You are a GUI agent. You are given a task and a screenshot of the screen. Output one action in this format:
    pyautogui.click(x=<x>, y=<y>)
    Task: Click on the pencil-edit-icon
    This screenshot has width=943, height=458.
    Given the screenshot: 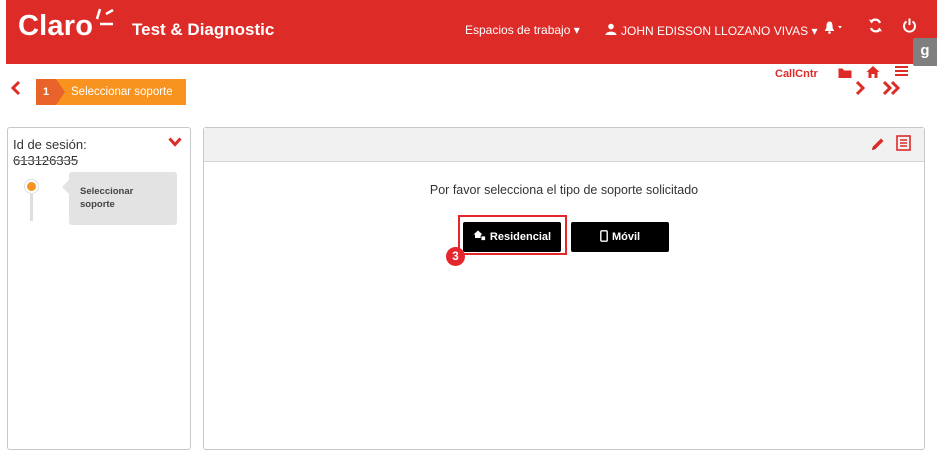 What is the action you would take?
    pyautogui.click(x=878, y=146)
    